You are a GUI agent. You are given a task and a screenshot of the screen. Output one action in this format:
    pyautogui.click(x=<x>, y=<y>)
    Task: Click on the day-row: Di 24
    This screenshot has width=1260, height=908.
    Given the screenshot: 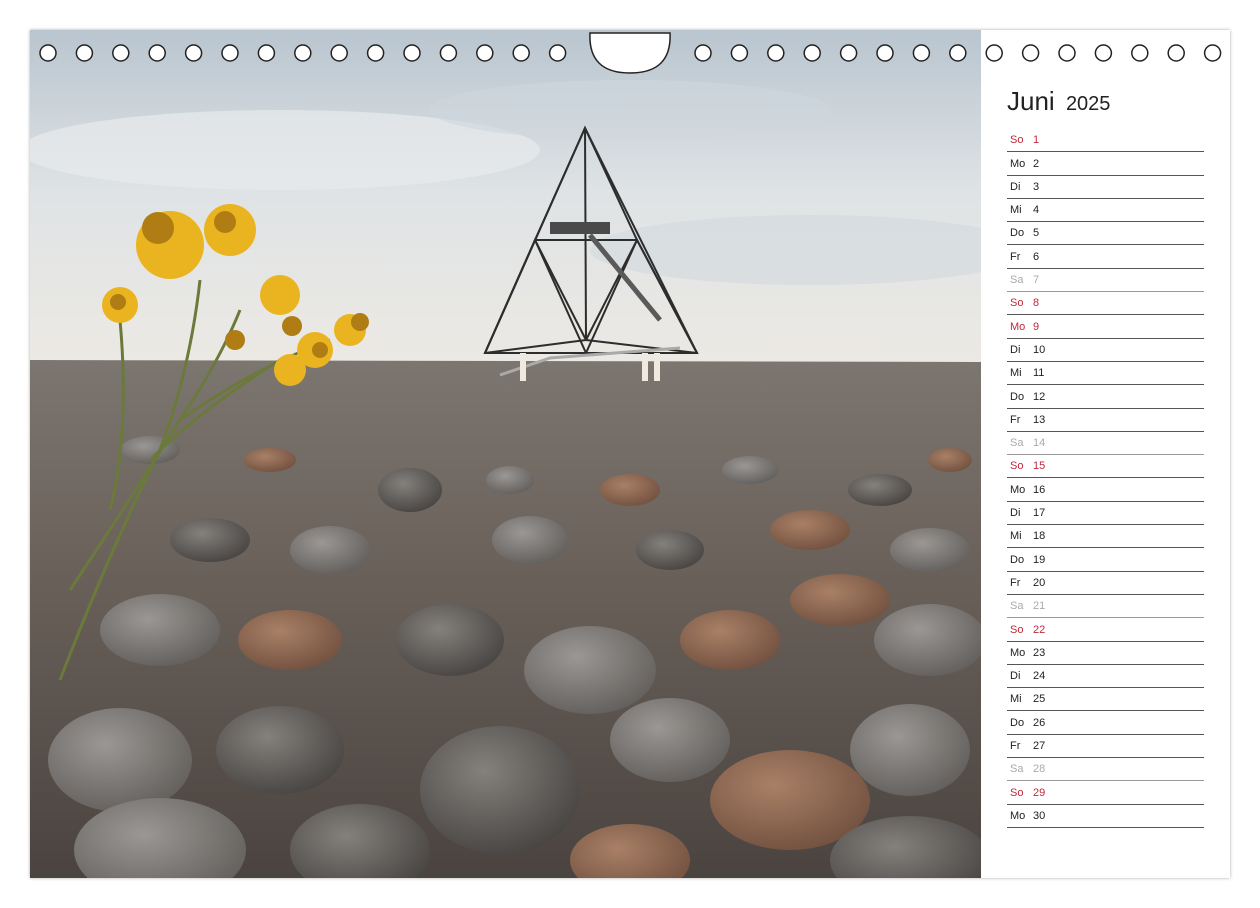 What is the action you would take?
    pyautogui.click(x=1105, y=677)
    